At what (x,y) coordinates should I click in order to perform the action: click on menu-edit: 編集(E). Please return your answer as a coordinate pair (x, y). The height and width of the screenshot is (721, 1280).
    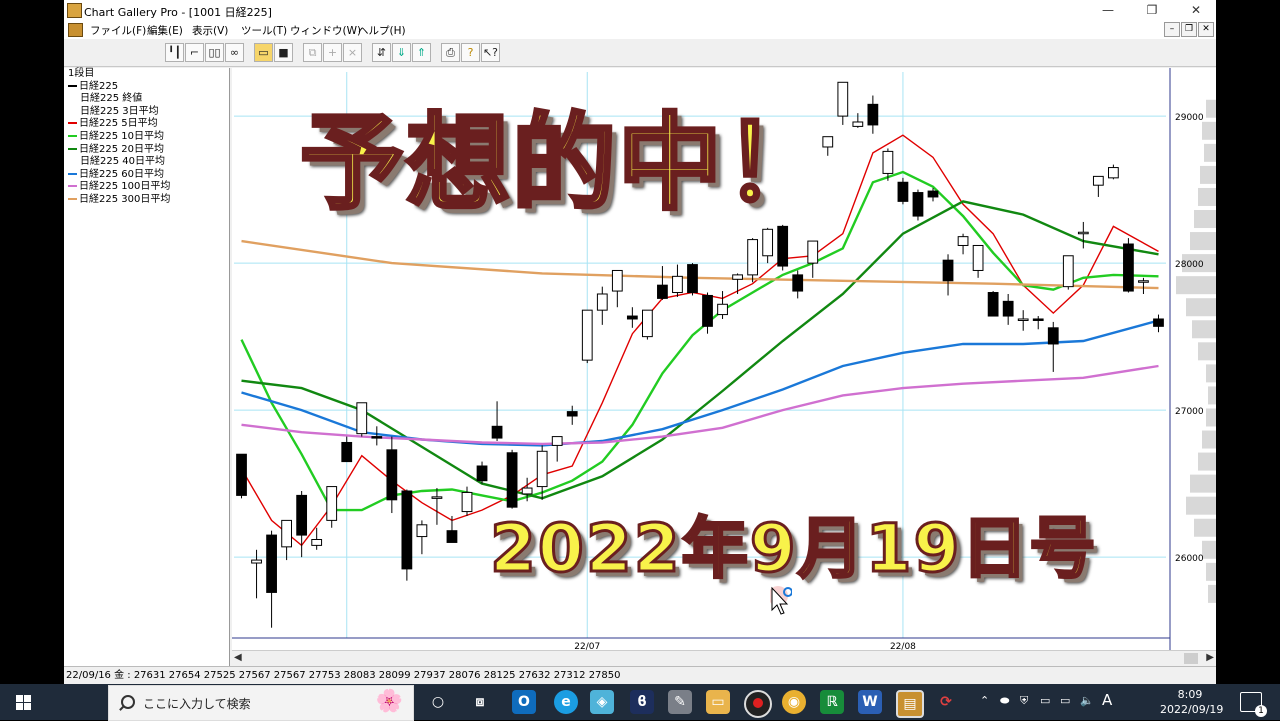
    Looking at the image, I should click on (165, 30).